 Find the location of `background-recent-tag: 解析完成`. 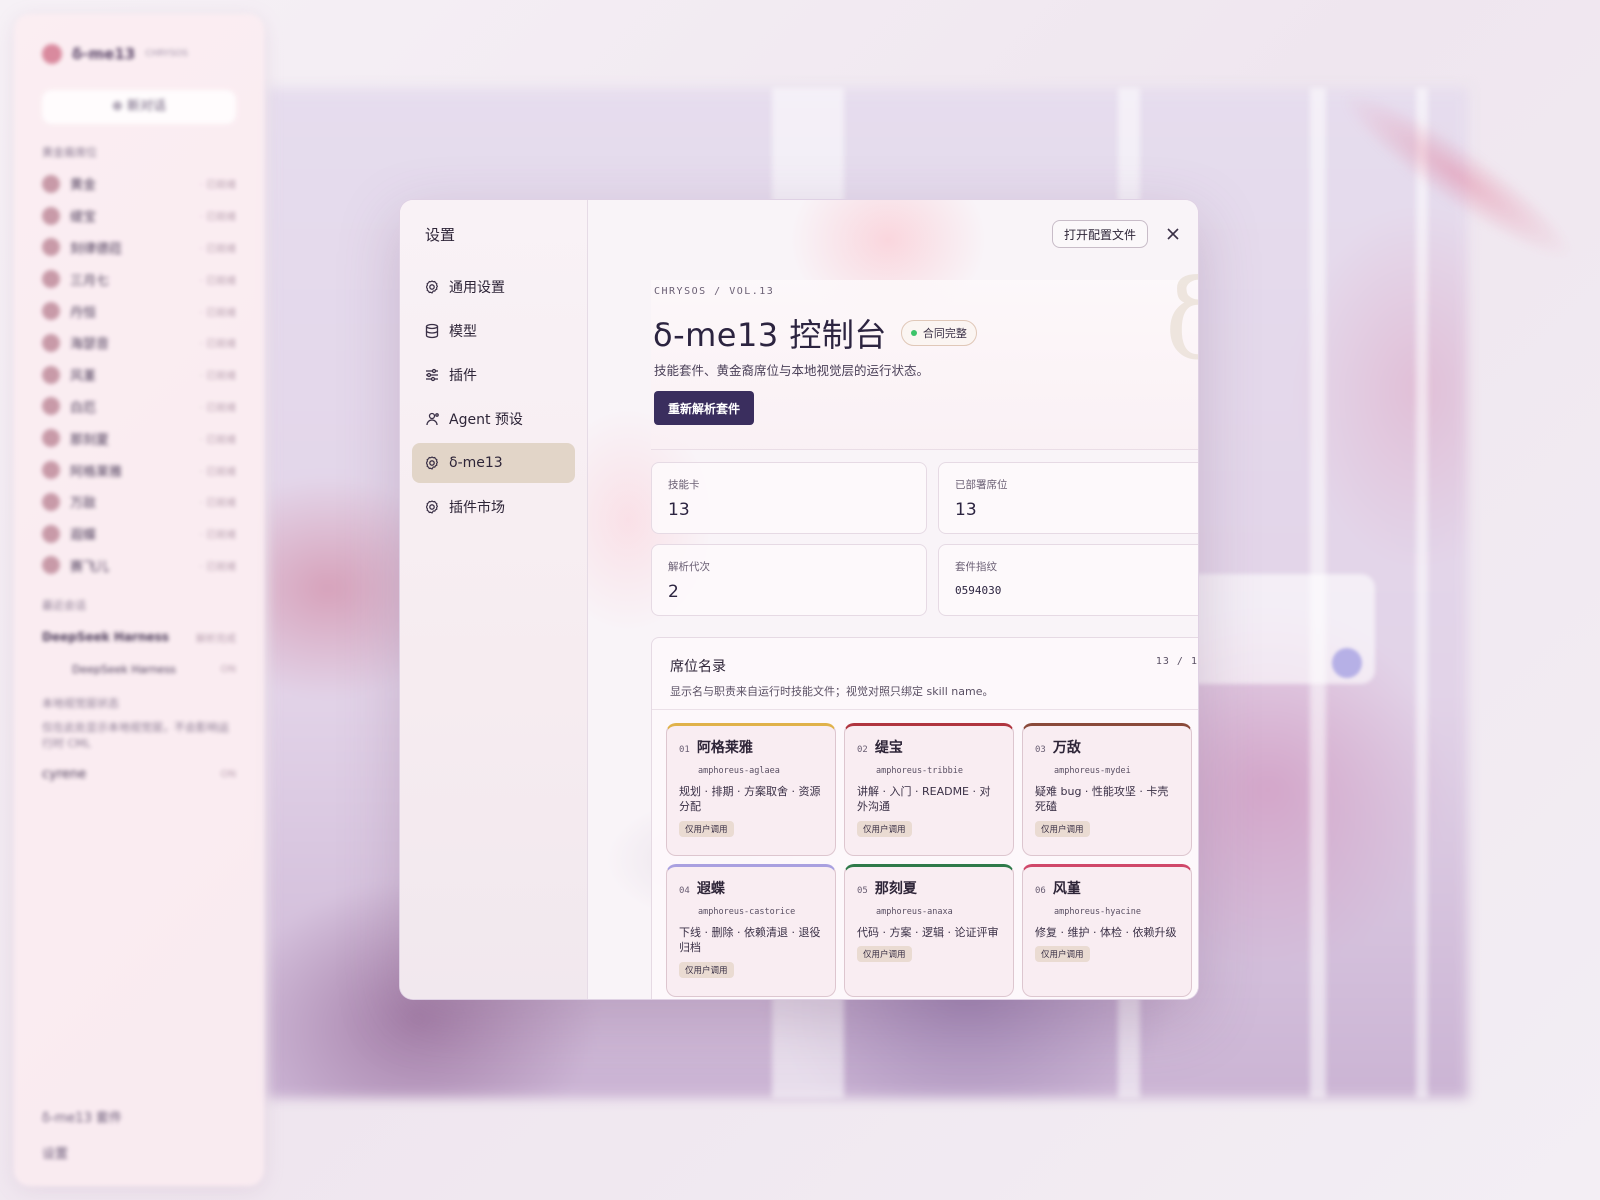

background-recent-tag: 解析完成 is located at coordinates (216, 639).